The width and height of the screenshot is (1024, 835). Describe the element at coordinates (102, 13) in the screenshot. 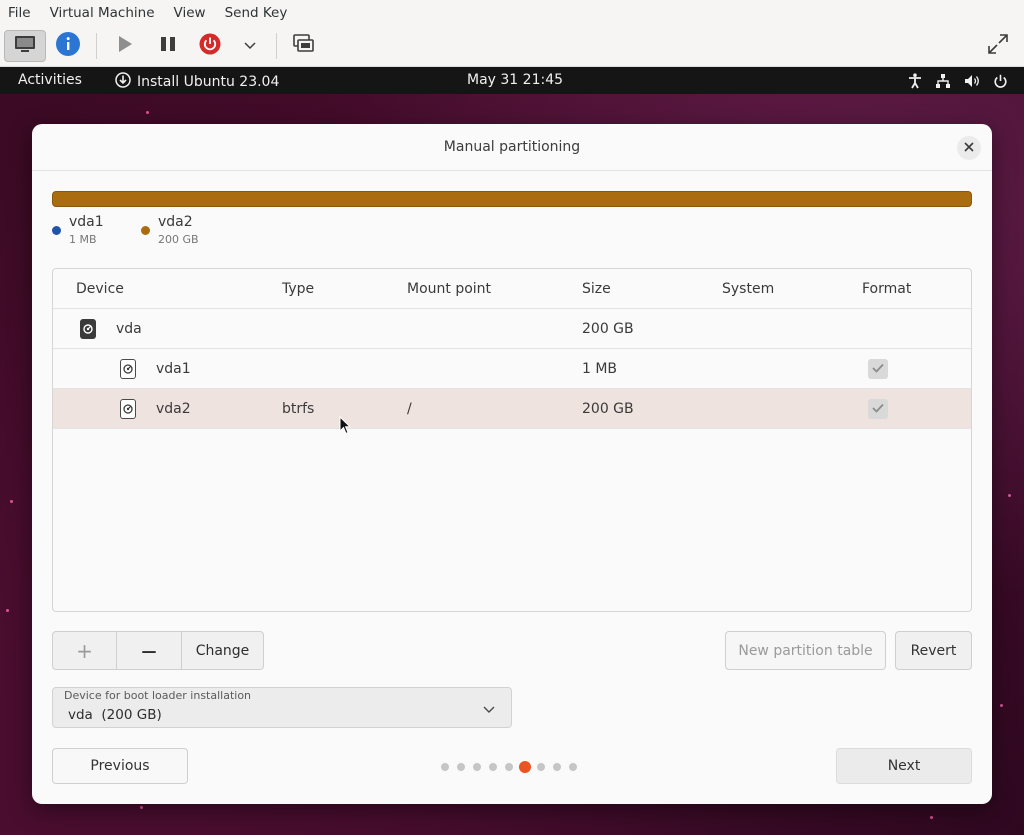

I see `menu-virtual-machine: Virtual Machine` at that location.